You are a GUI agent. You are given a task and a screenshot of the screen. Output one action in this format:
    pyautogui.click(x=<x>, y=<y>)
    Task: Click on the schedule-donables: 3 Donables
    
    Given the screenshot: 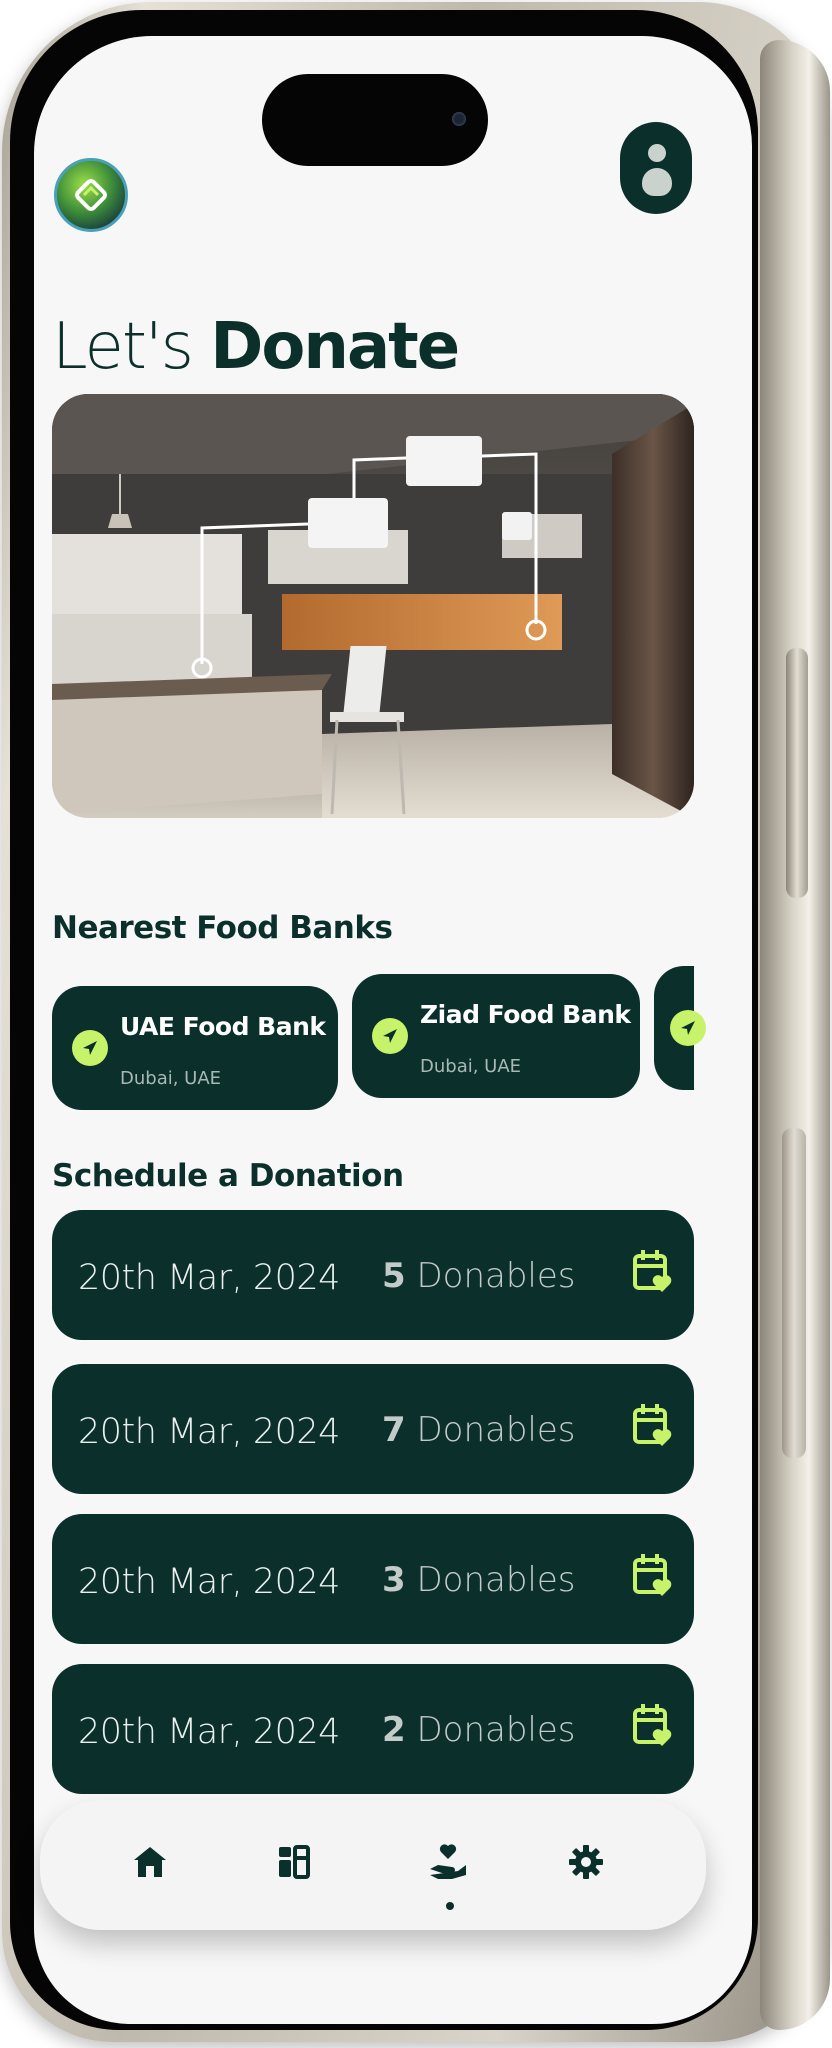 What is the action you would take?
    pyautogui.click(x=479, y=1580)
    